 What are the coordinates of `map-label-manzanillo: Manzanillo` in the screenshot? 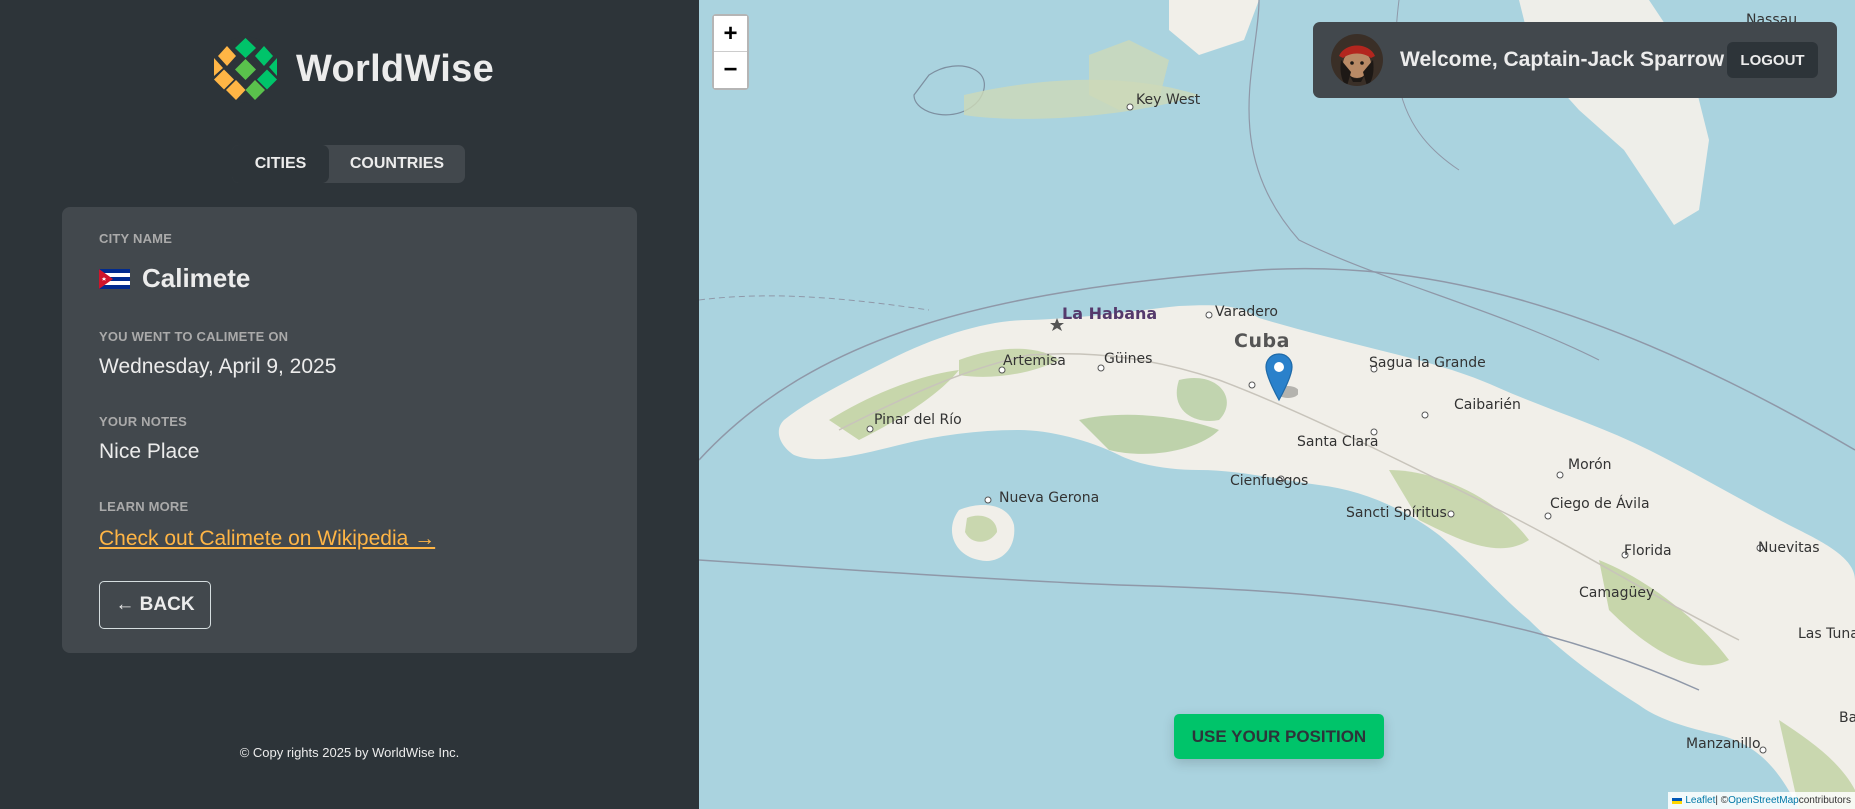 It's located at (1723, 744).